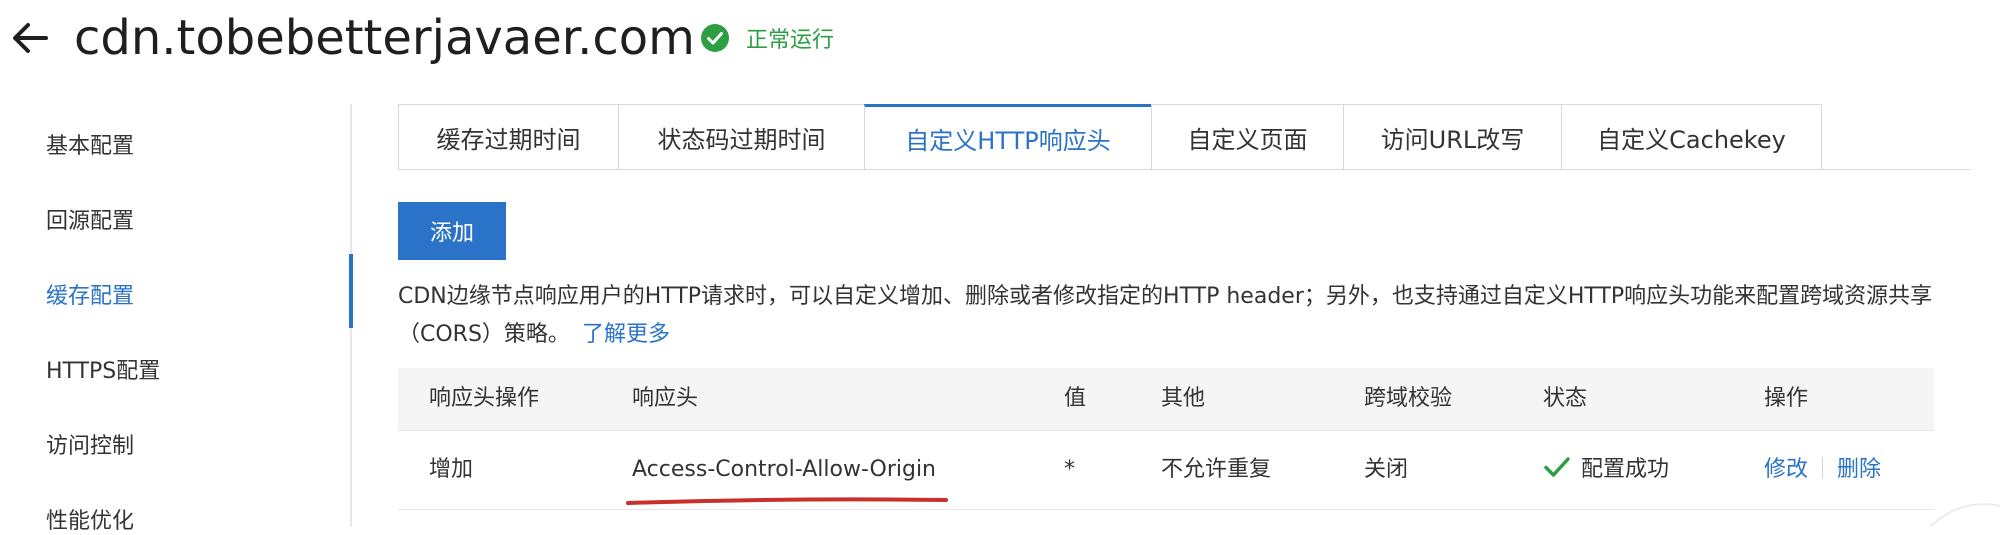  Describe the element at coordinates (665, 398) in the screenshot. I see `column-header-response-header: 响应头` at that location.